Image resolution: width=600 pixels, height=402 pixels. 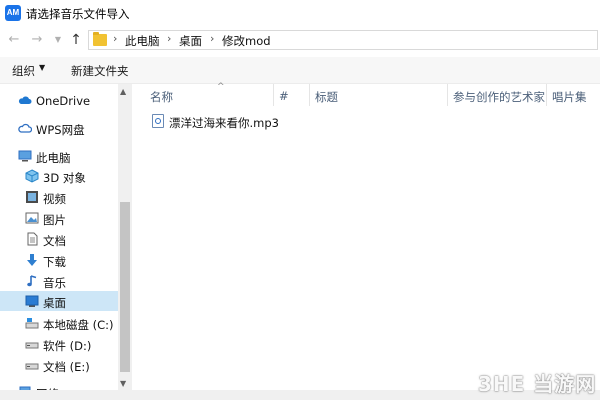 I want to click on nav-item-label: 文档, so click(x=54, y=241).